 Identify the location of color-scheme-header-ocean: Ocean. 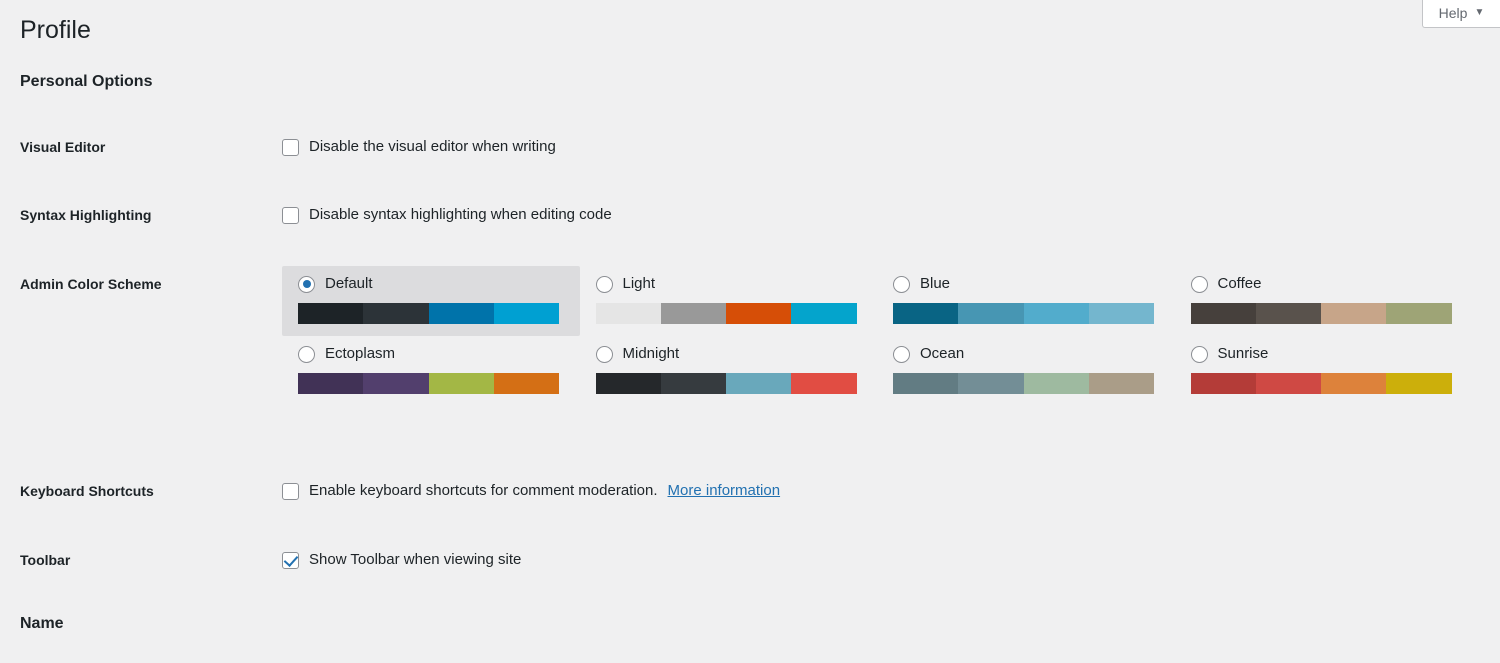
(1026, 354).